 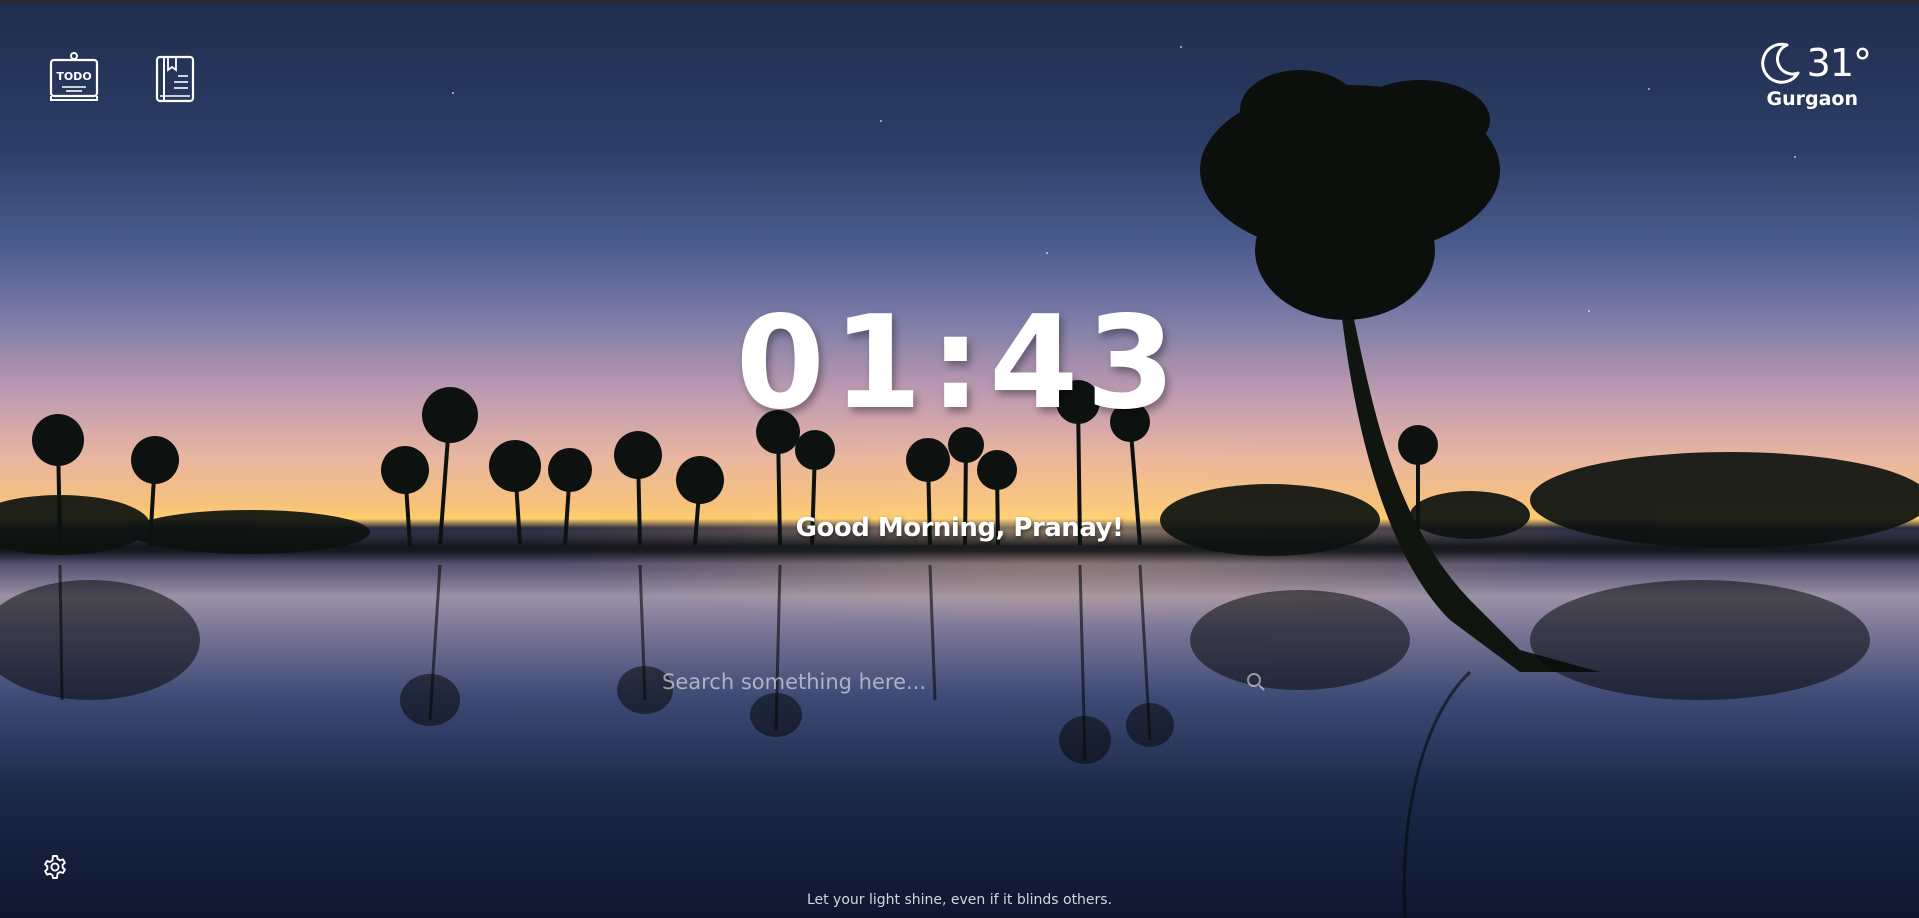 I want to click on todo-note-icon: TODO, so click(x=75, y=78).